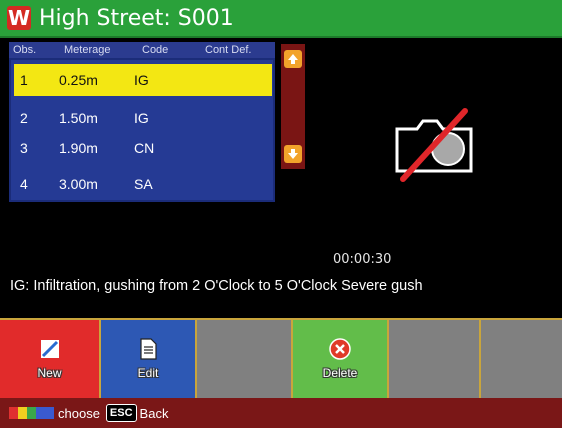 The width and height of the screenshot is (562, 428). What do you see at coordinates (281, 19) in the screenshot?
I see `title-bar: W High Street: S001` at bounding box center [281, 19].